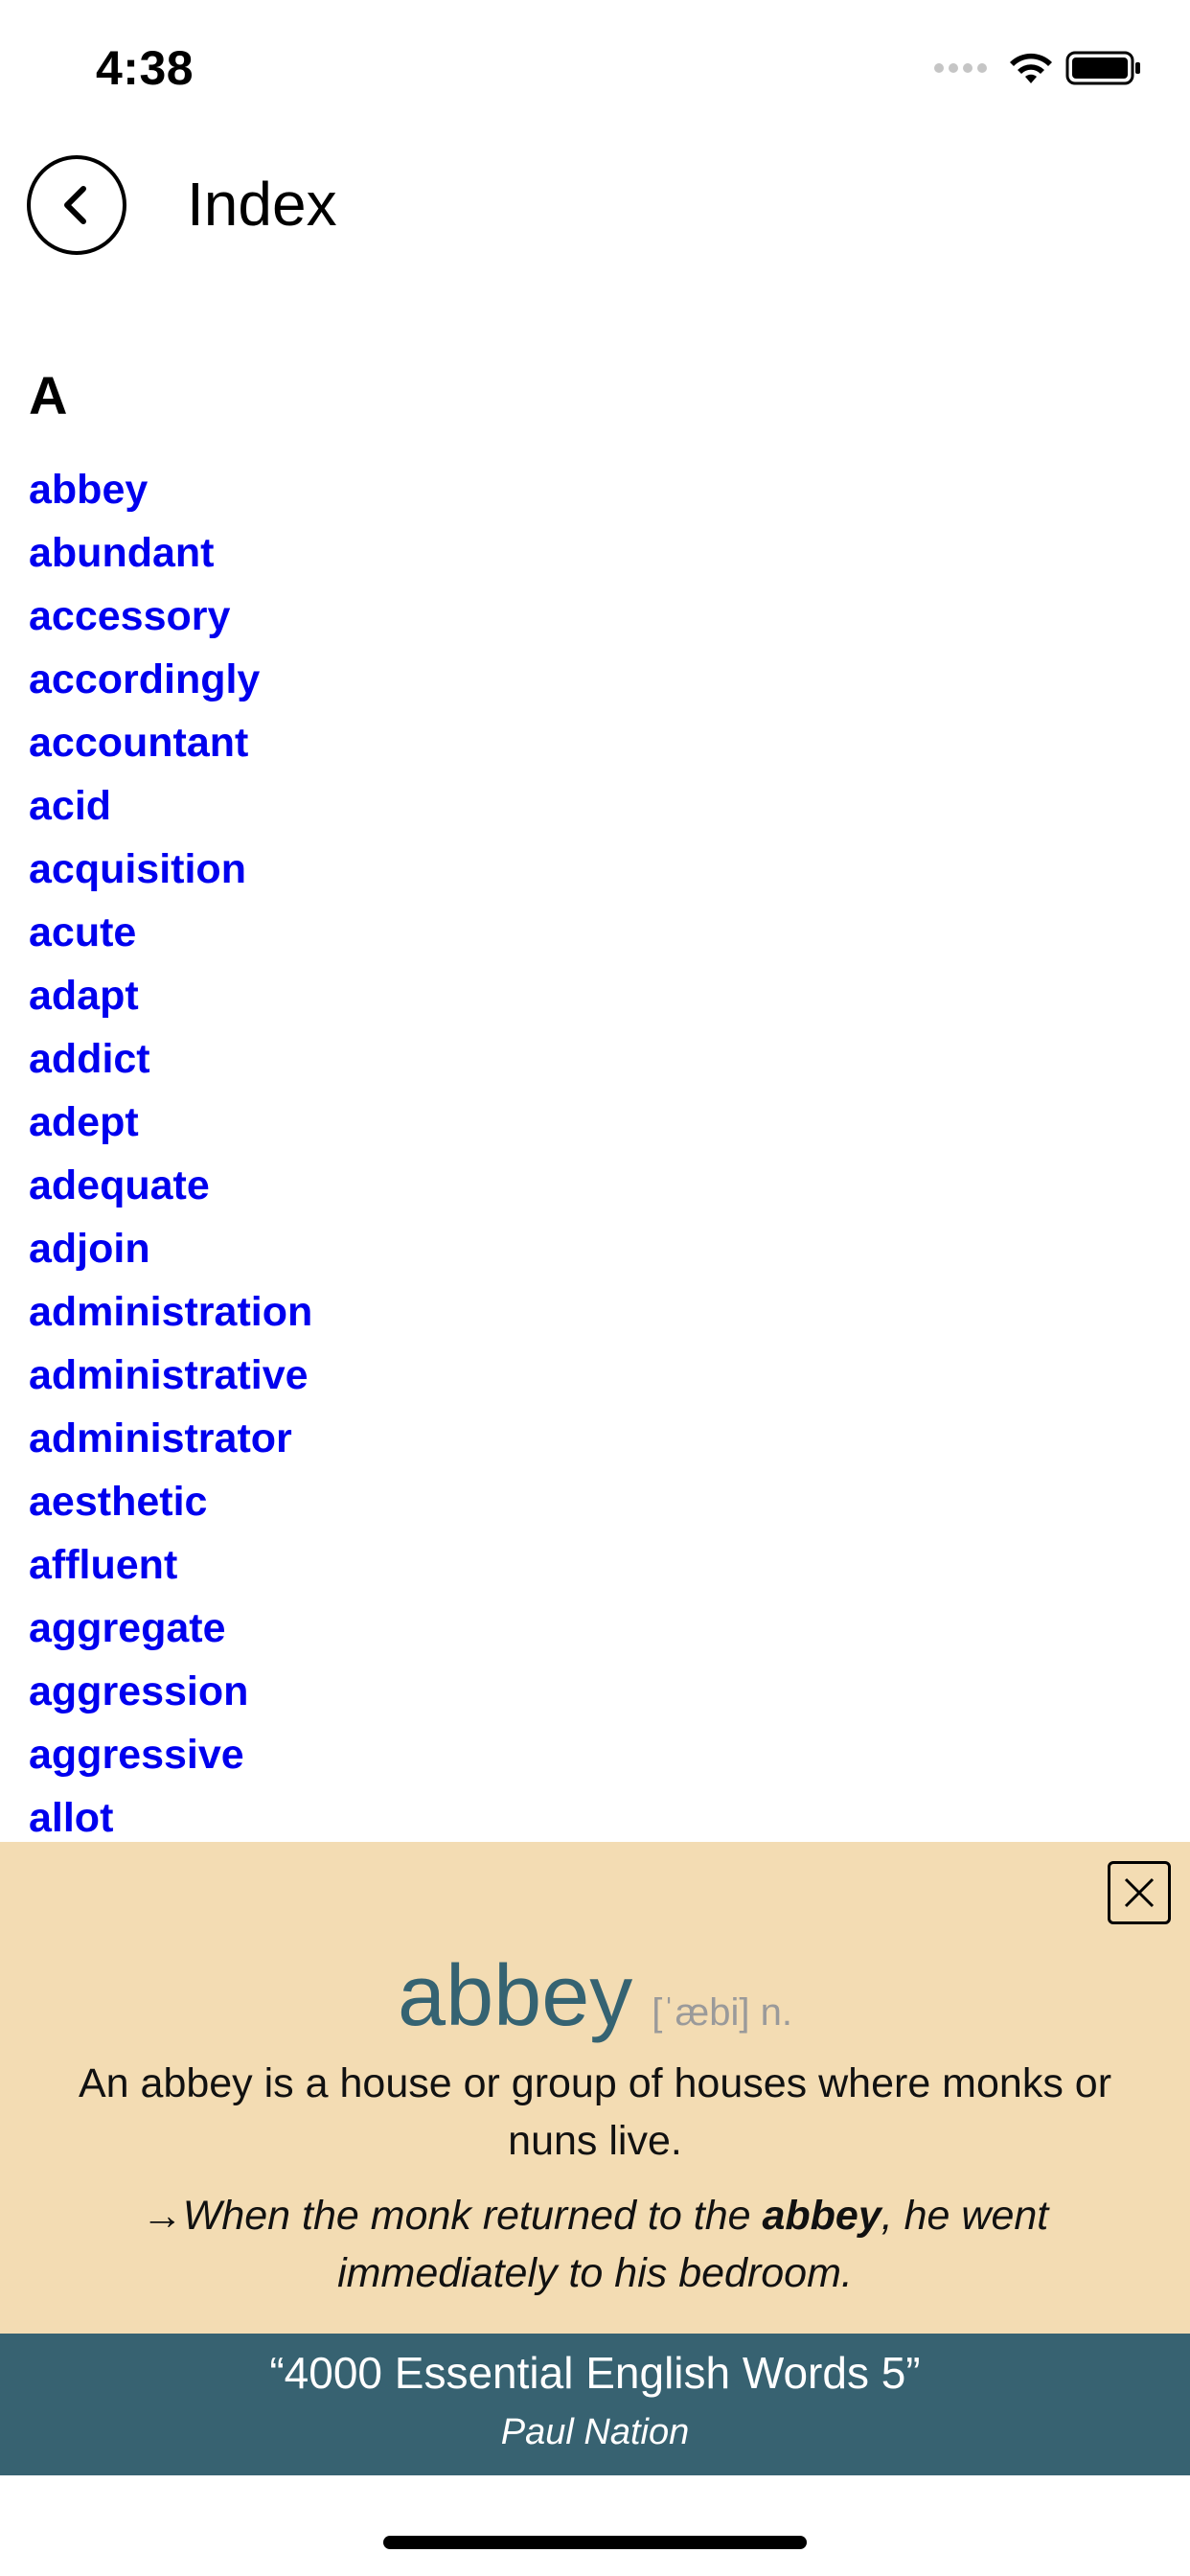  What do you see at coordinates (171, 1691) in the screenshot?
I see `word-link: aggression` at bounding box center [171, 1691].